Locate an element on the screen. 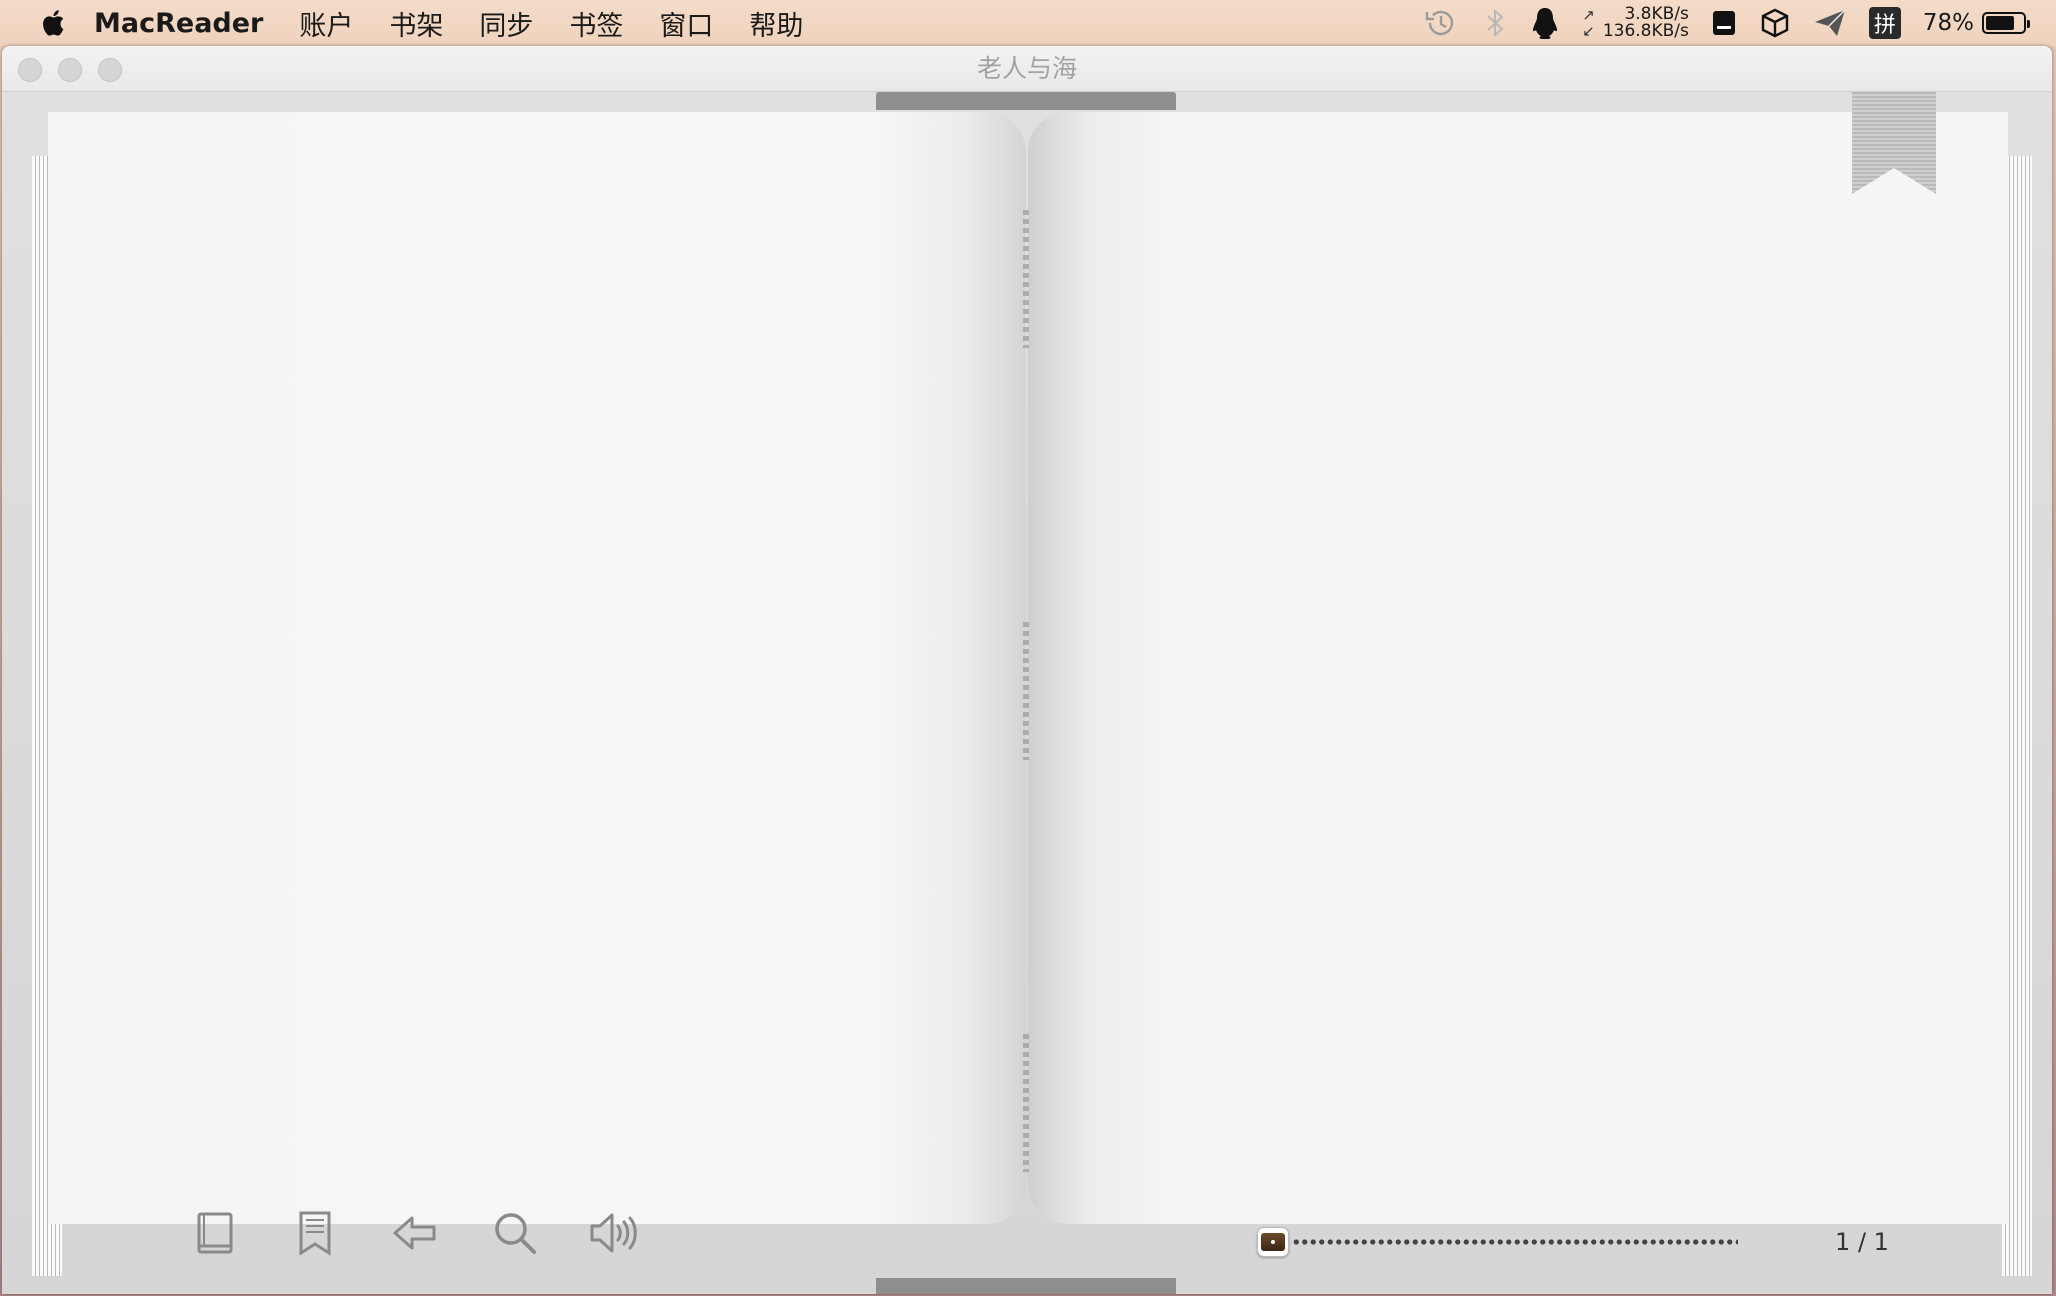  network-arrows-icon: ↗ ↙ is located at coordinates (1588, 23).